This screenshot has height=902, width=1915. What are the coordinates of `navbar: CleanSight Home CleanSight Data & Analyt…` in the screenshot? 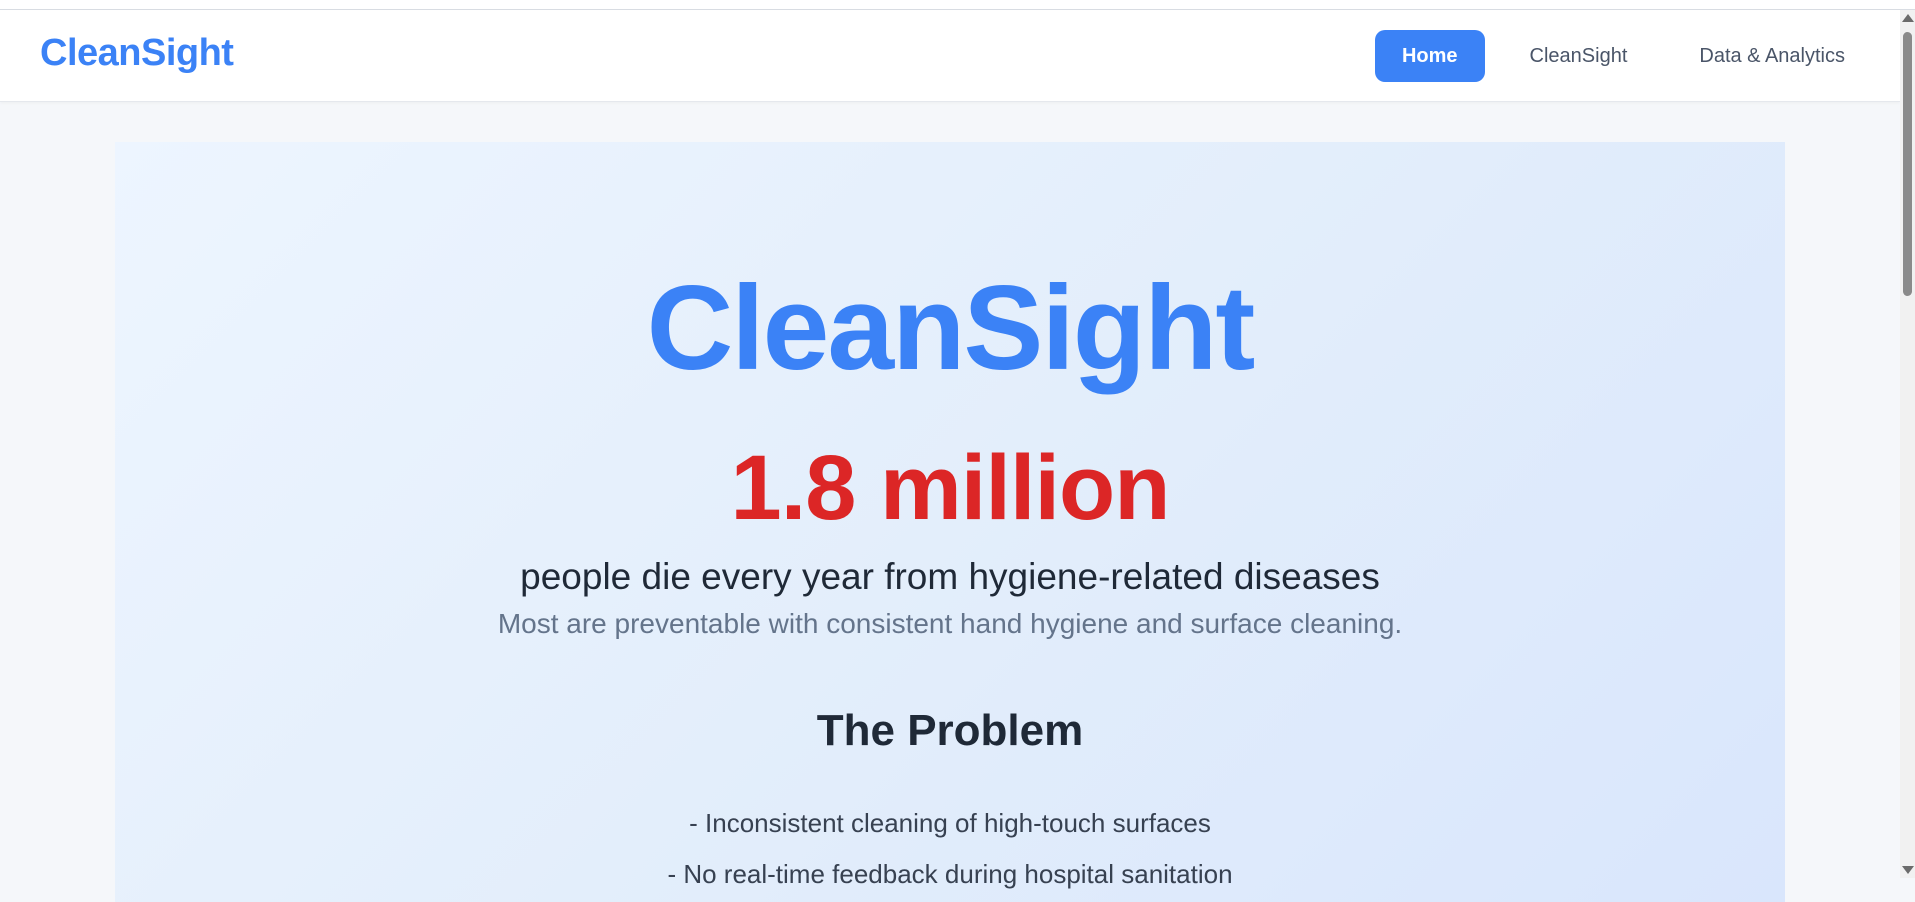 It's located at (950, 56).